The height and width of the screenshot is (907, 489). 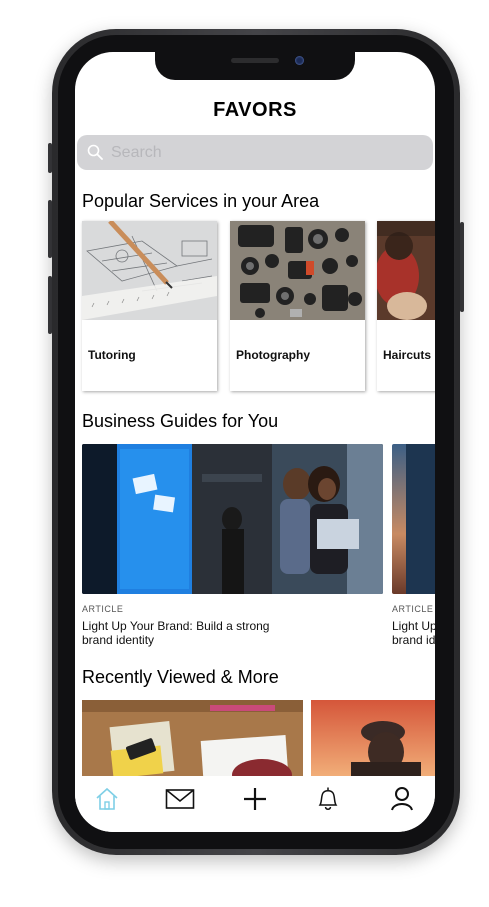 I want to click on tab-home, so click(x=107, y=799).